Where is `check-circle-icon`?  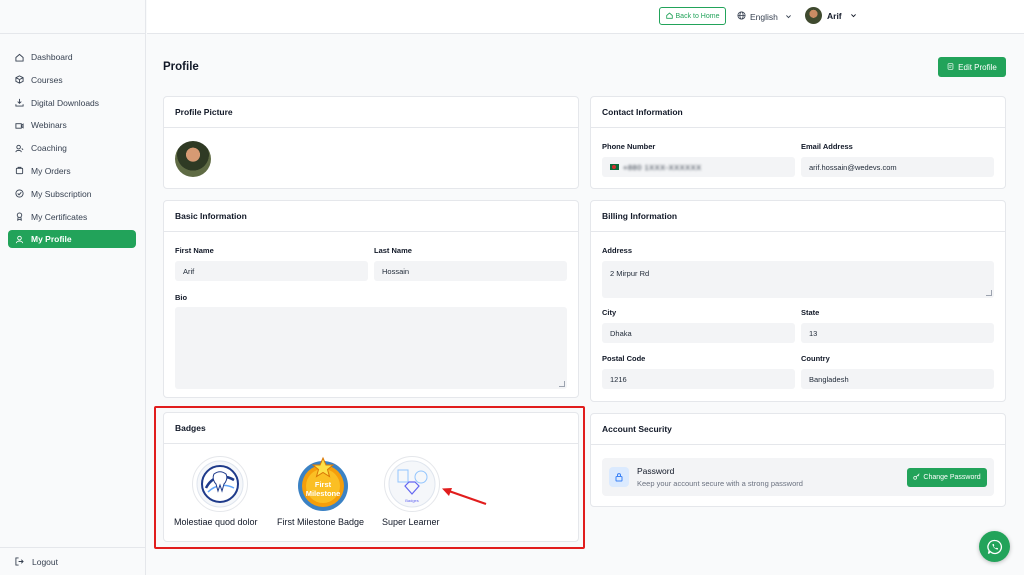 check-circle-icon is located at coordinates (19, 193).